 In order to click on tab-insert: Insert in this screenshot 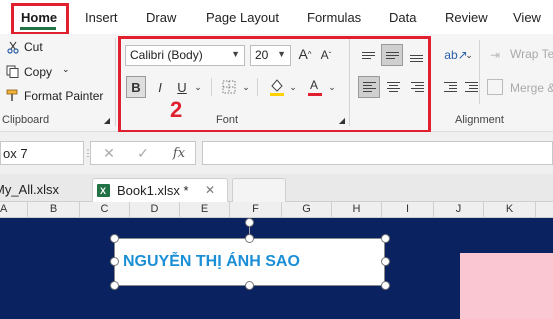, I will do `click(101, 17)`.